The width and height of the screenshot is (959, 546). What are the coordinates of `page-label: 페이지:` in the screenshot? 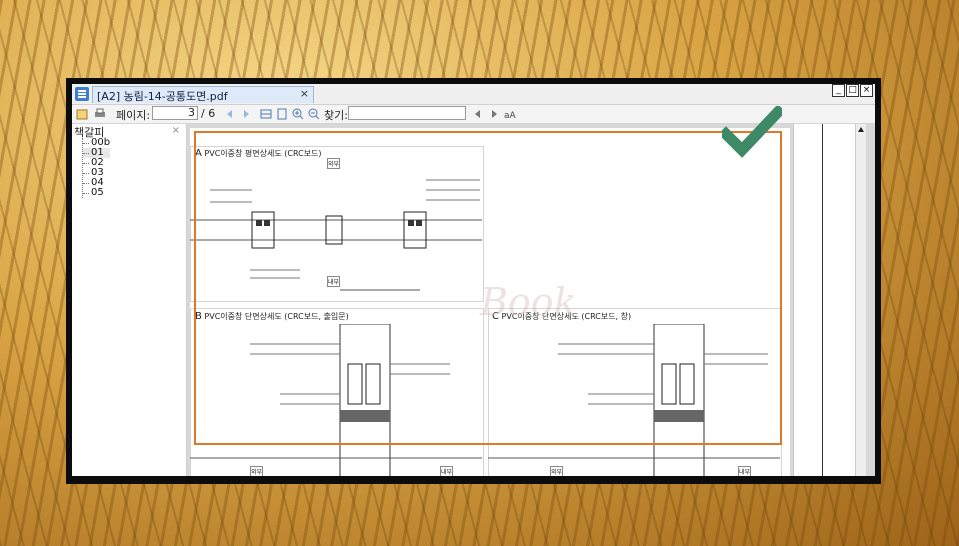 It's located at (133, 115).